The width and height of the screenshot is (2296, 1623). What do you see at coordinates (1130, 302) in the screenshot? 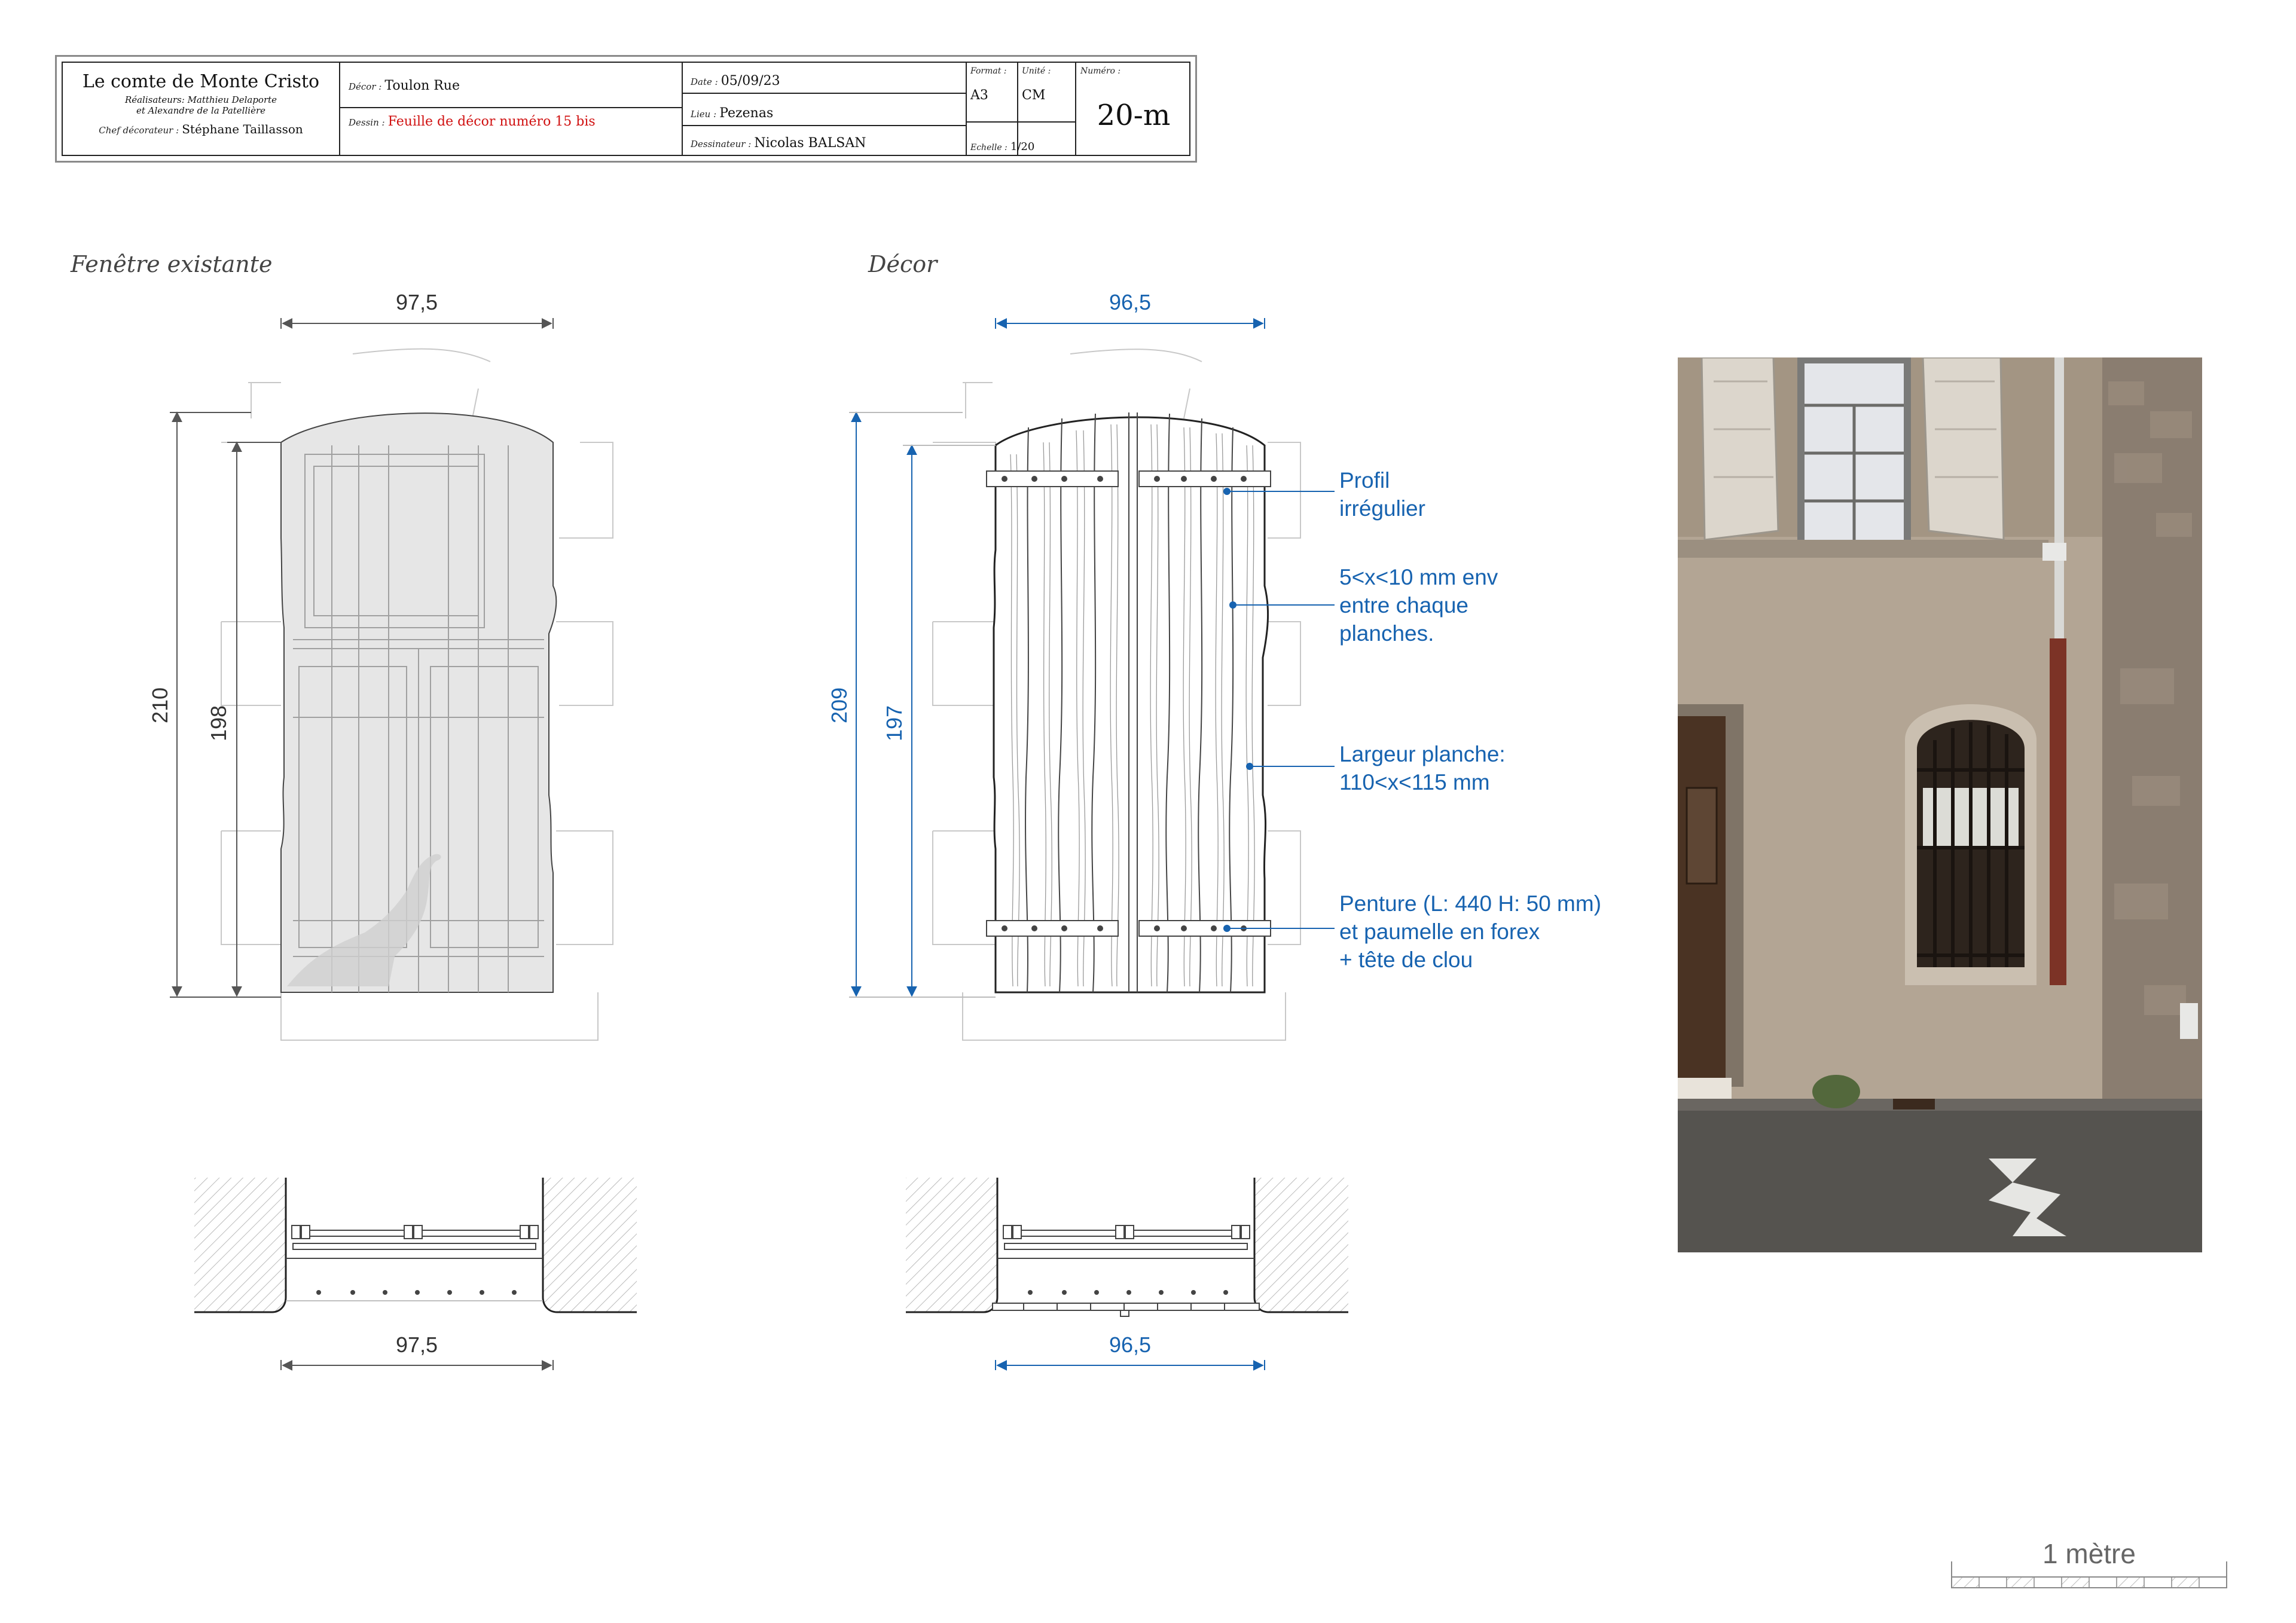
I see `decor-width-top-label: 96,5` at bounding box center [1130, 302].